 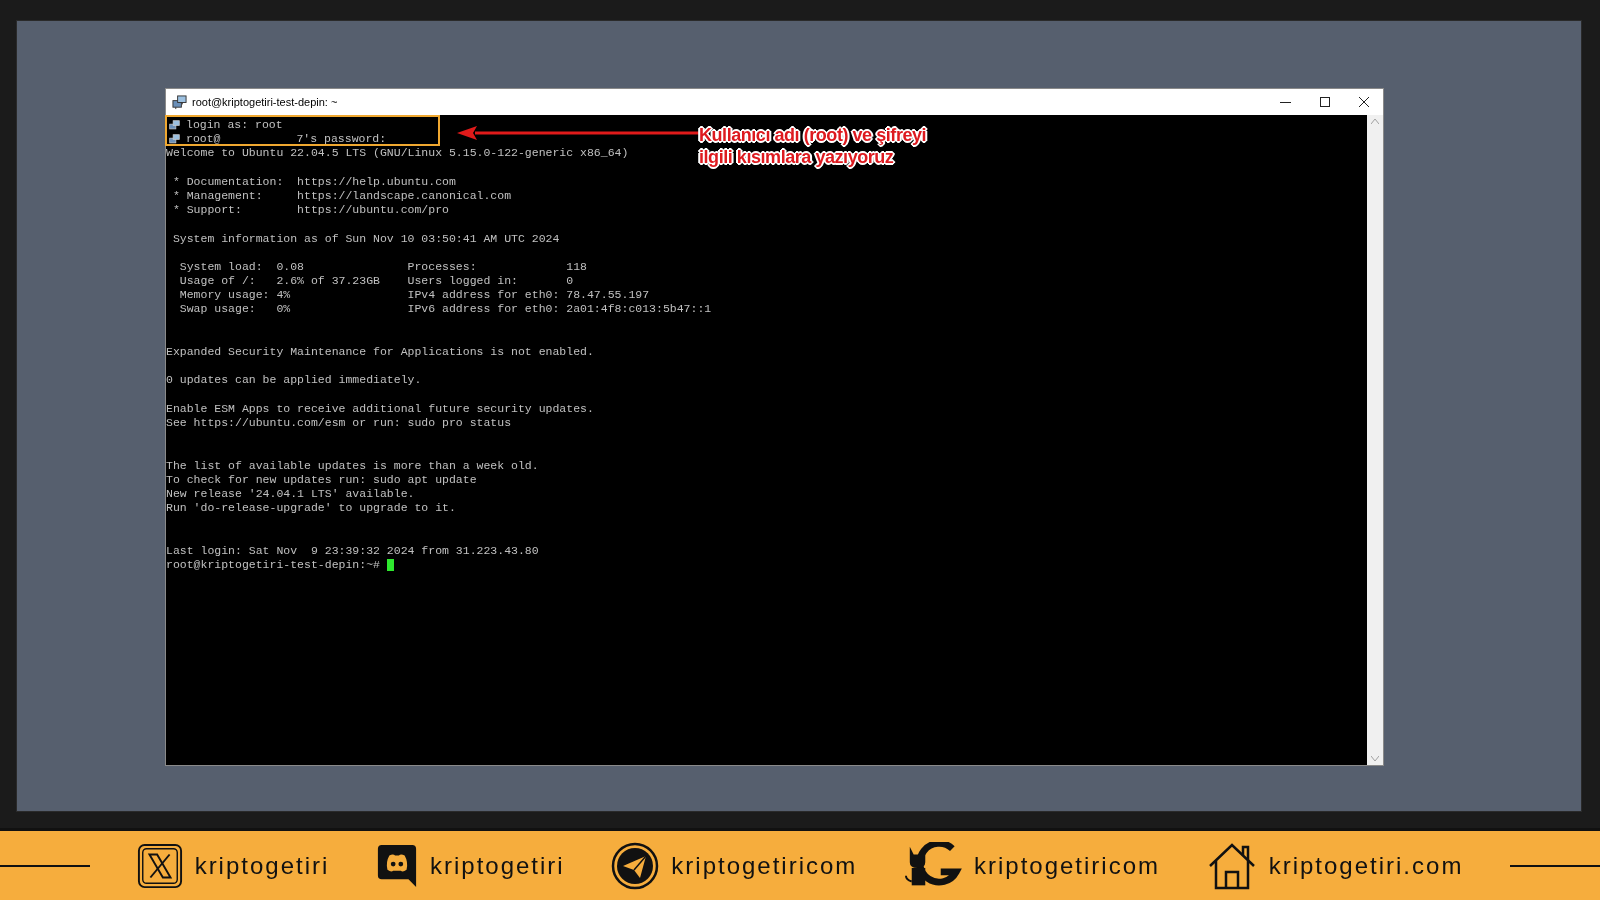 I want to click on window-title: root@kriptogetiri-test-depin: ~, so click(x=265, y=102).